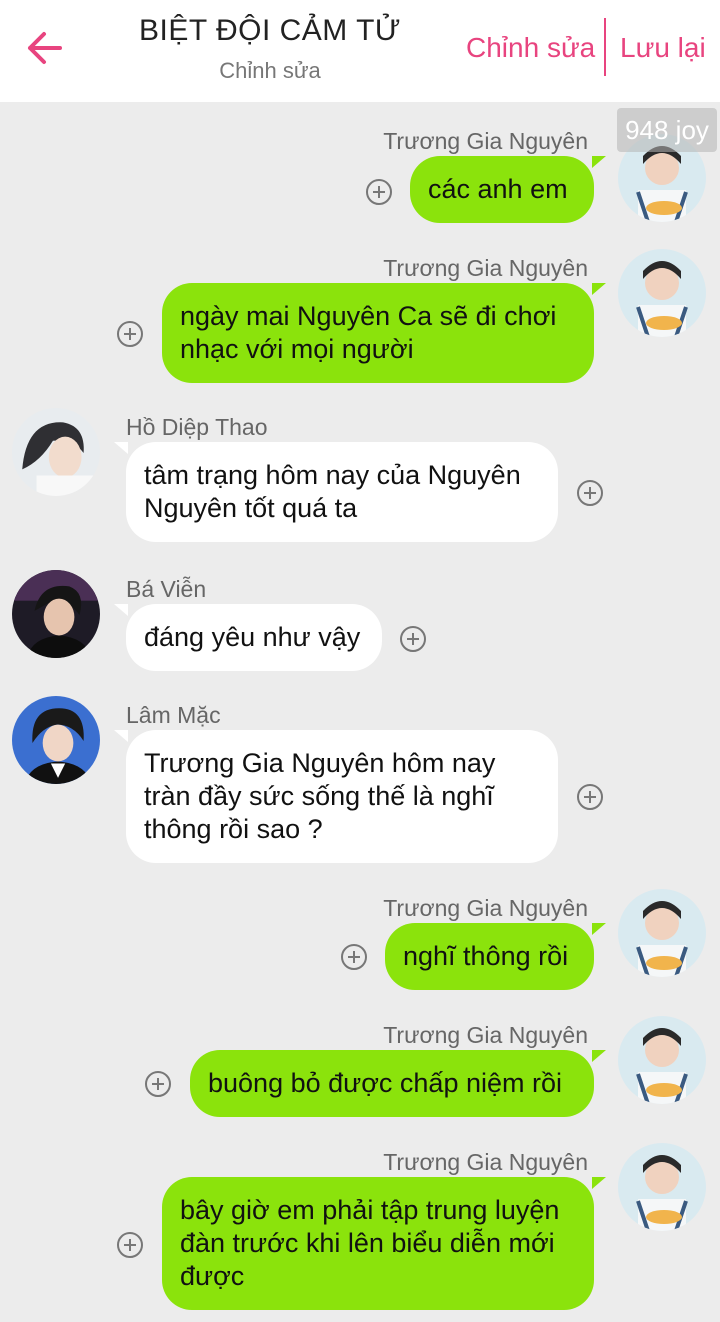 The image size is (720, 1322). What do you see at coordinates (489, 956) in the screenshot?
I see `message-bubble: nghĩ thông rồi` at bounding box center [489, 956].